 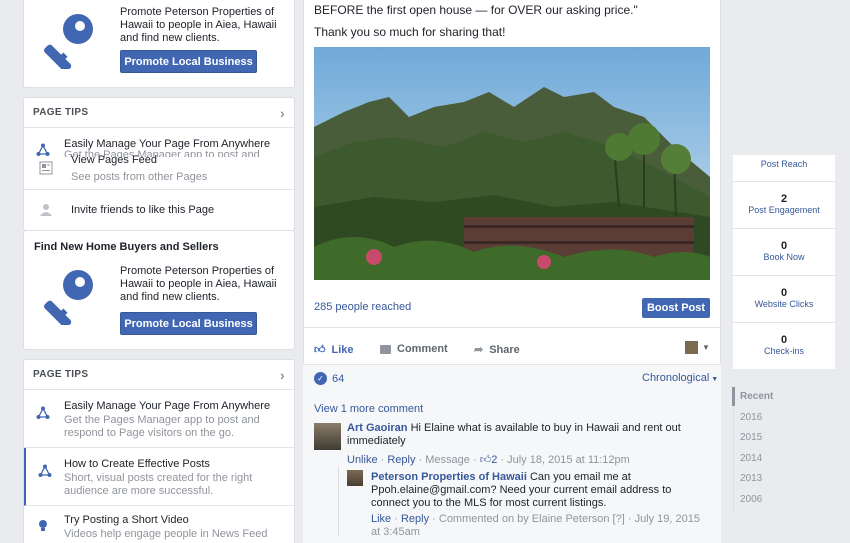 I want to click on avatar-selector: ▼, so click(x=697, y=347).